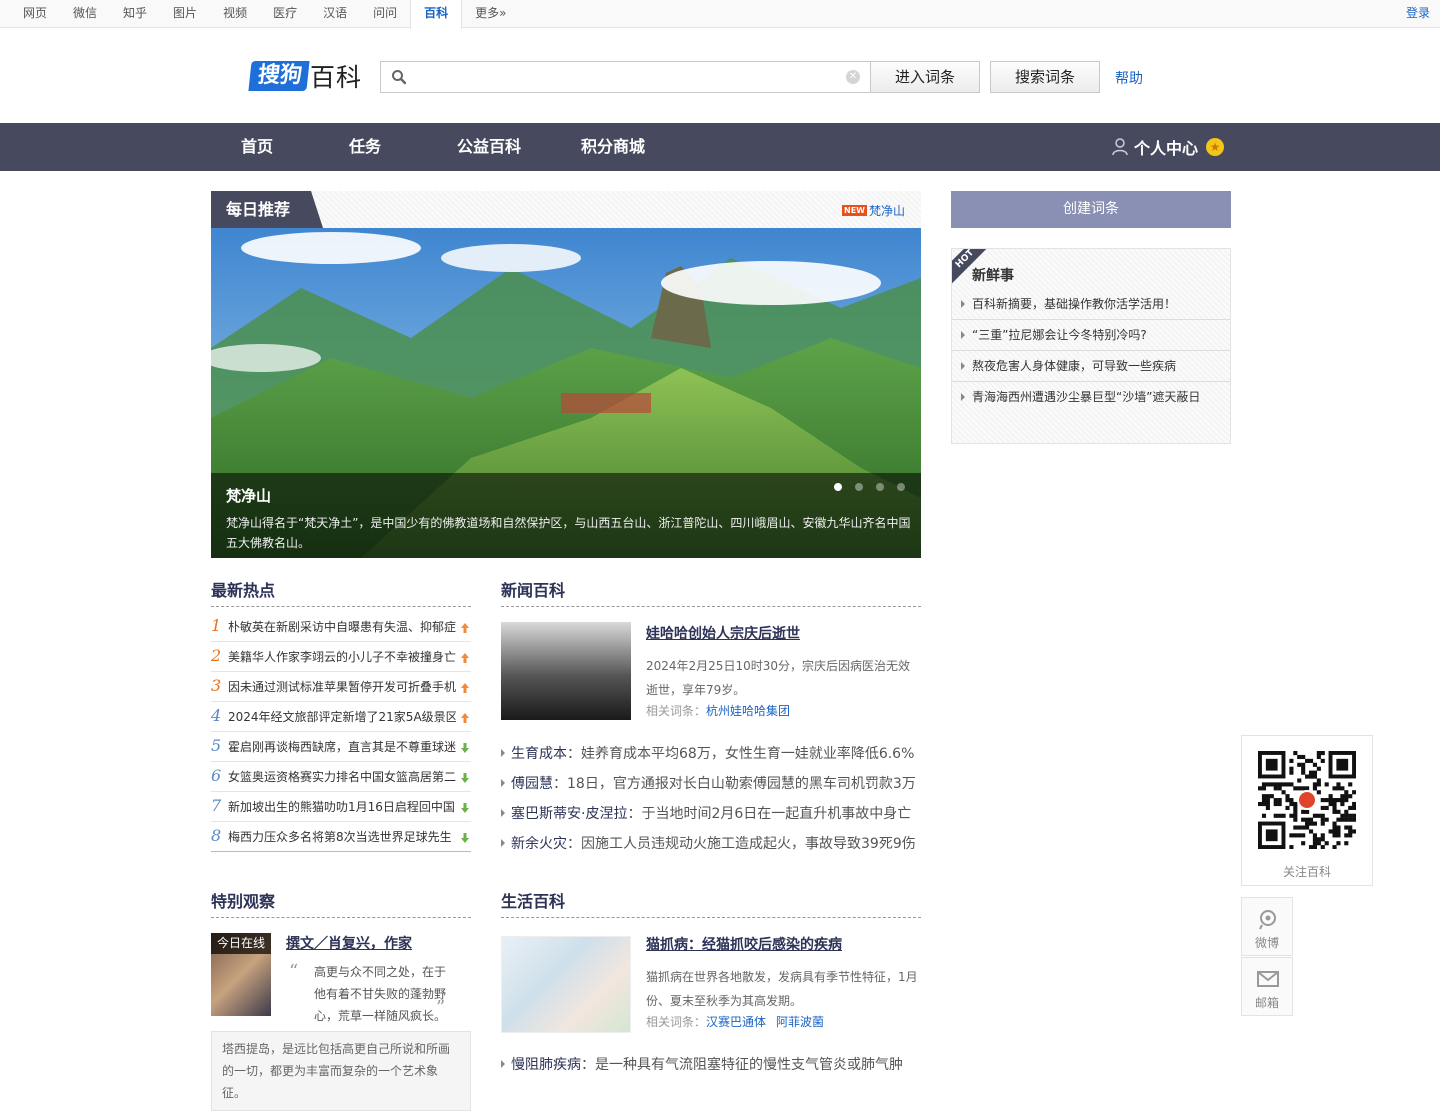  What do you see at coordinates (216, 775) in the screenshot?
I see `hot-rank-number: 6` at bounding box center [216, 775].